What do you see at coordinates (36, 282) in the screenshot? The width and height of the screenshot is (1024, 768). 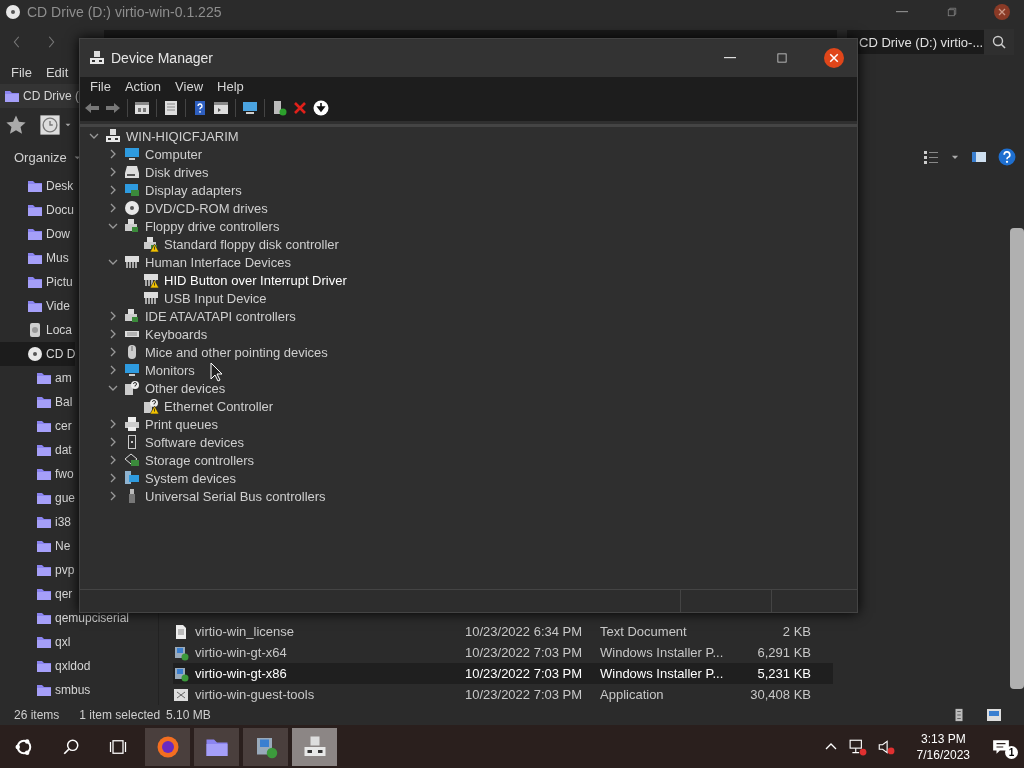 I see `sidebar-item: Pictu` at bounding box center [36, 282].